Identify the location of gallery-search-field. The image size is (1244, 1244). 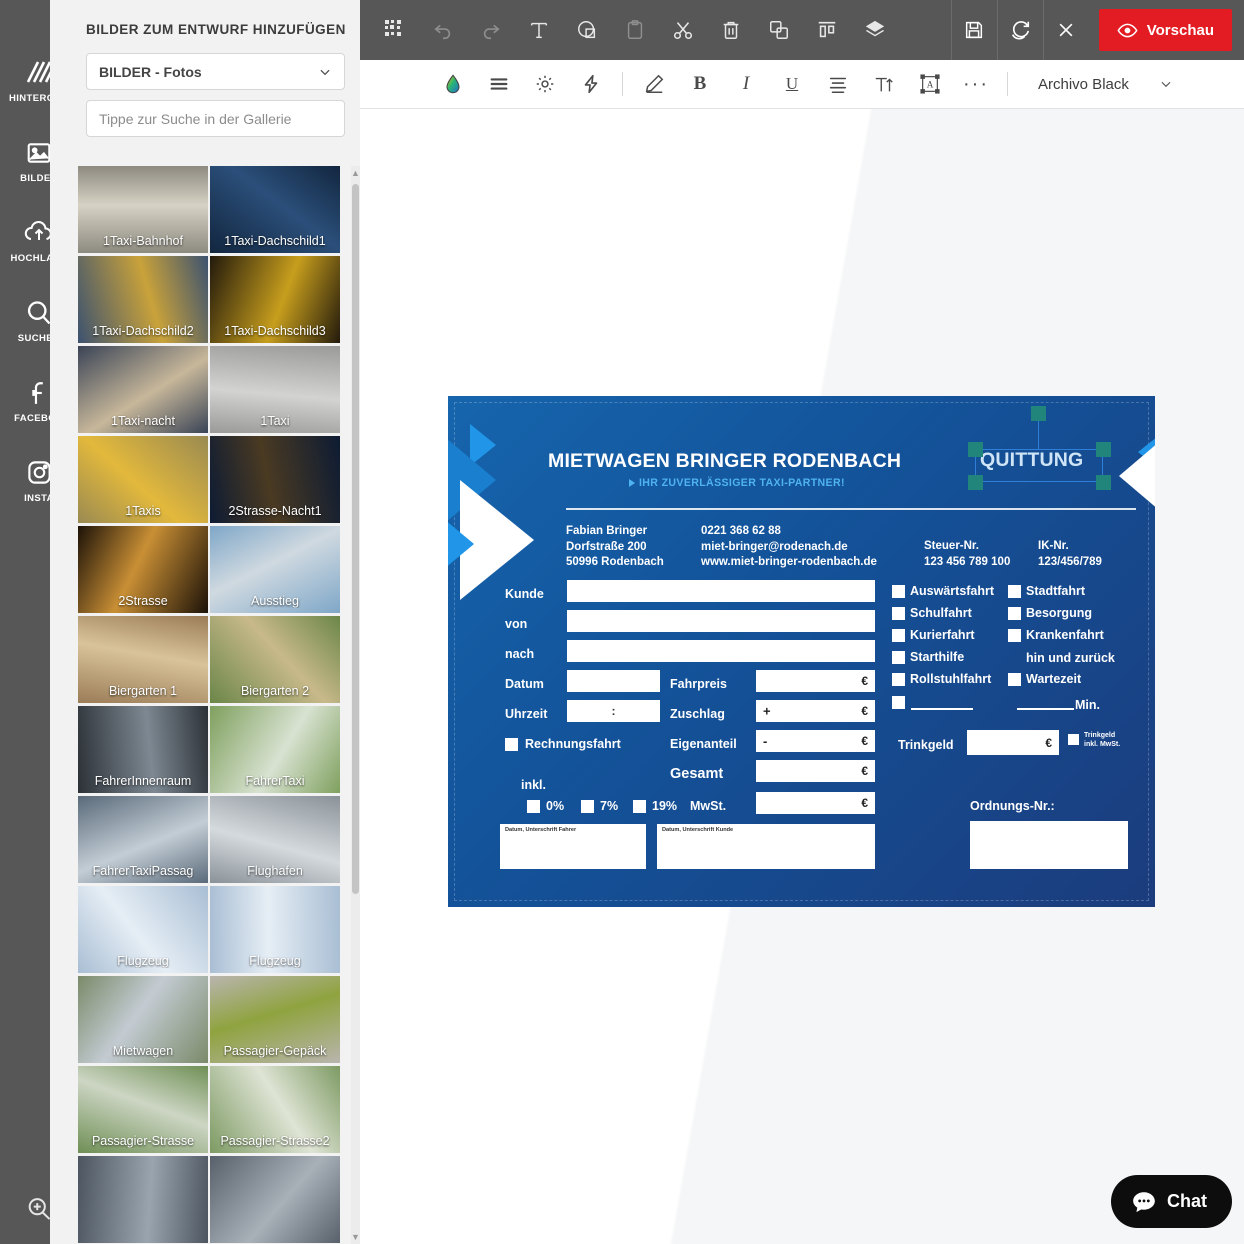
(215, 118).